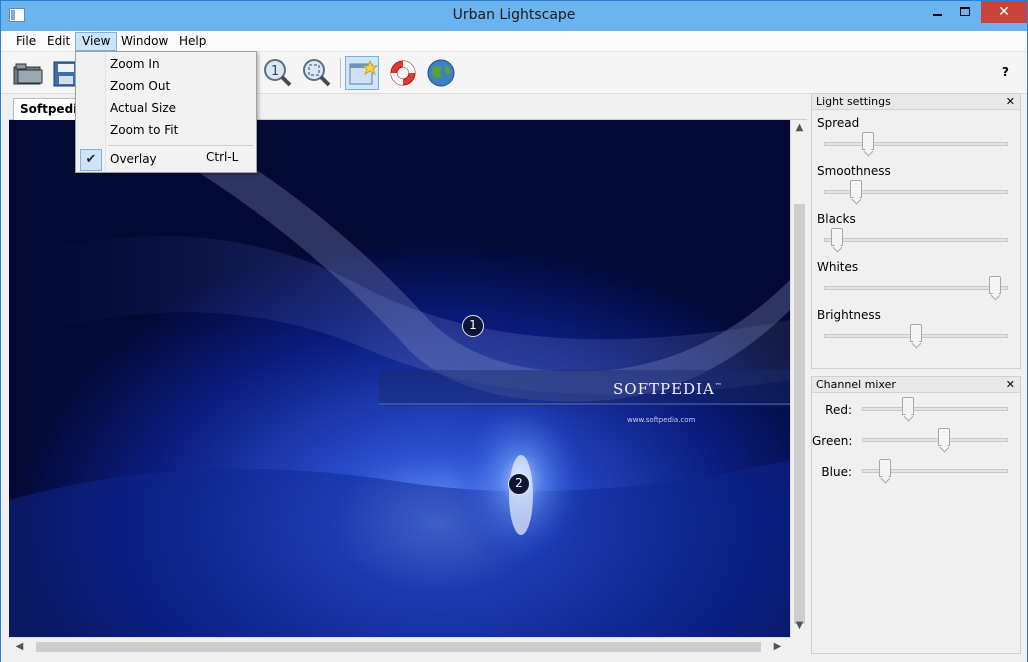 The image size is (1028, 662). I want to click on menu-help: Help, so click(192, 41).